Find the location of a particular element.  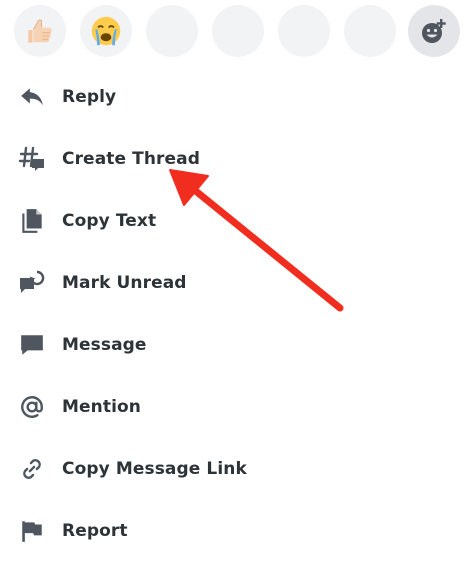

reply-icon is located at coordinates (32, 97).